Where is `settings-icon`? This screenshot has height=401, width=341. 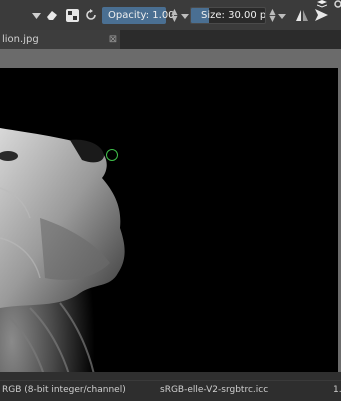
settings-icon is located at coordinates (337, 5).